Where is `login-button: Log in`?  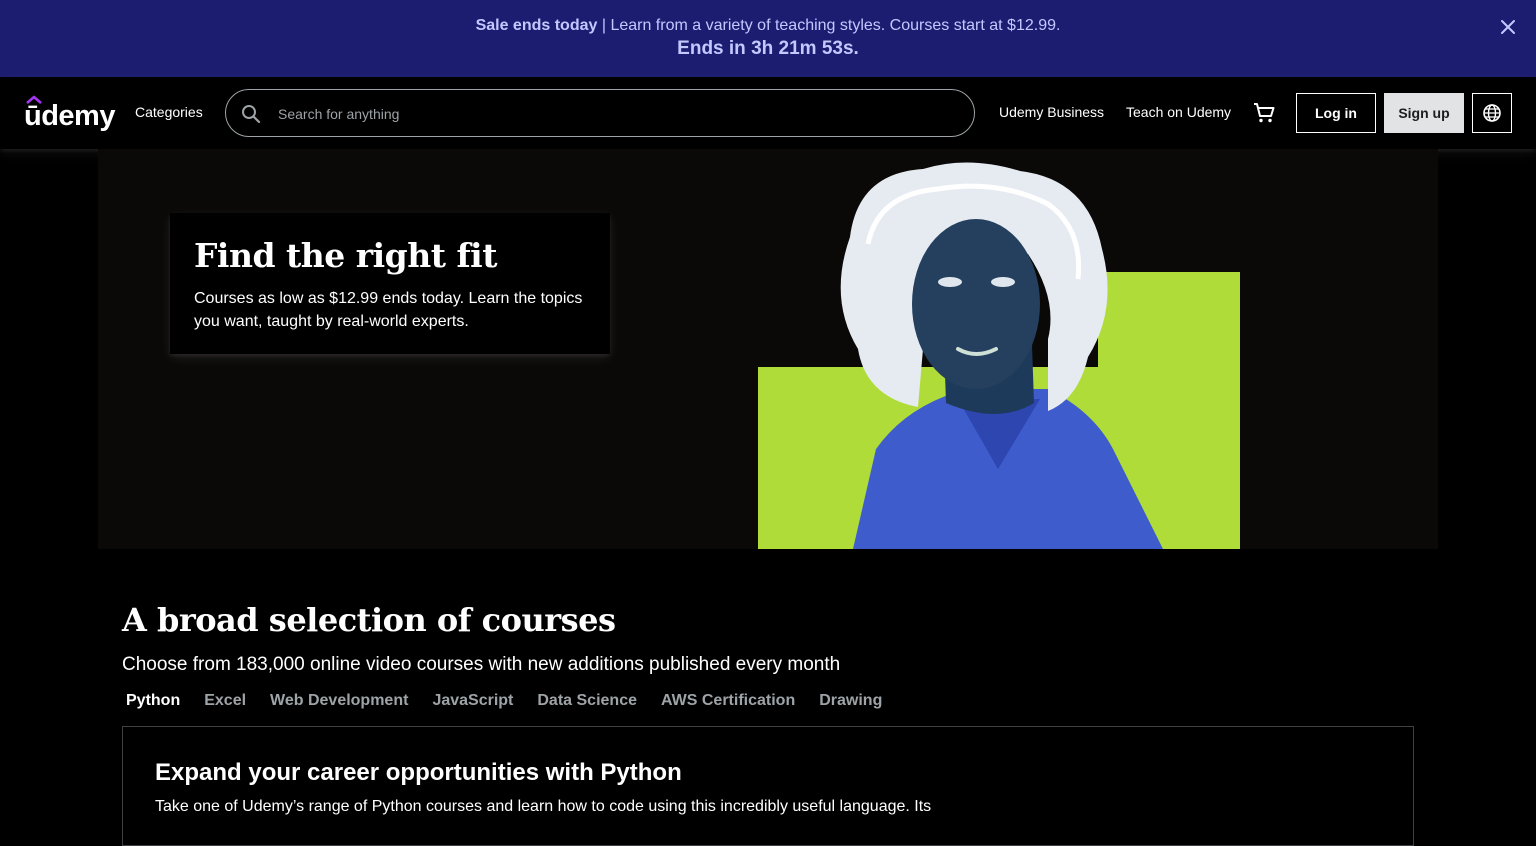
login-button: Log in is located at coordinates (1336, 113).